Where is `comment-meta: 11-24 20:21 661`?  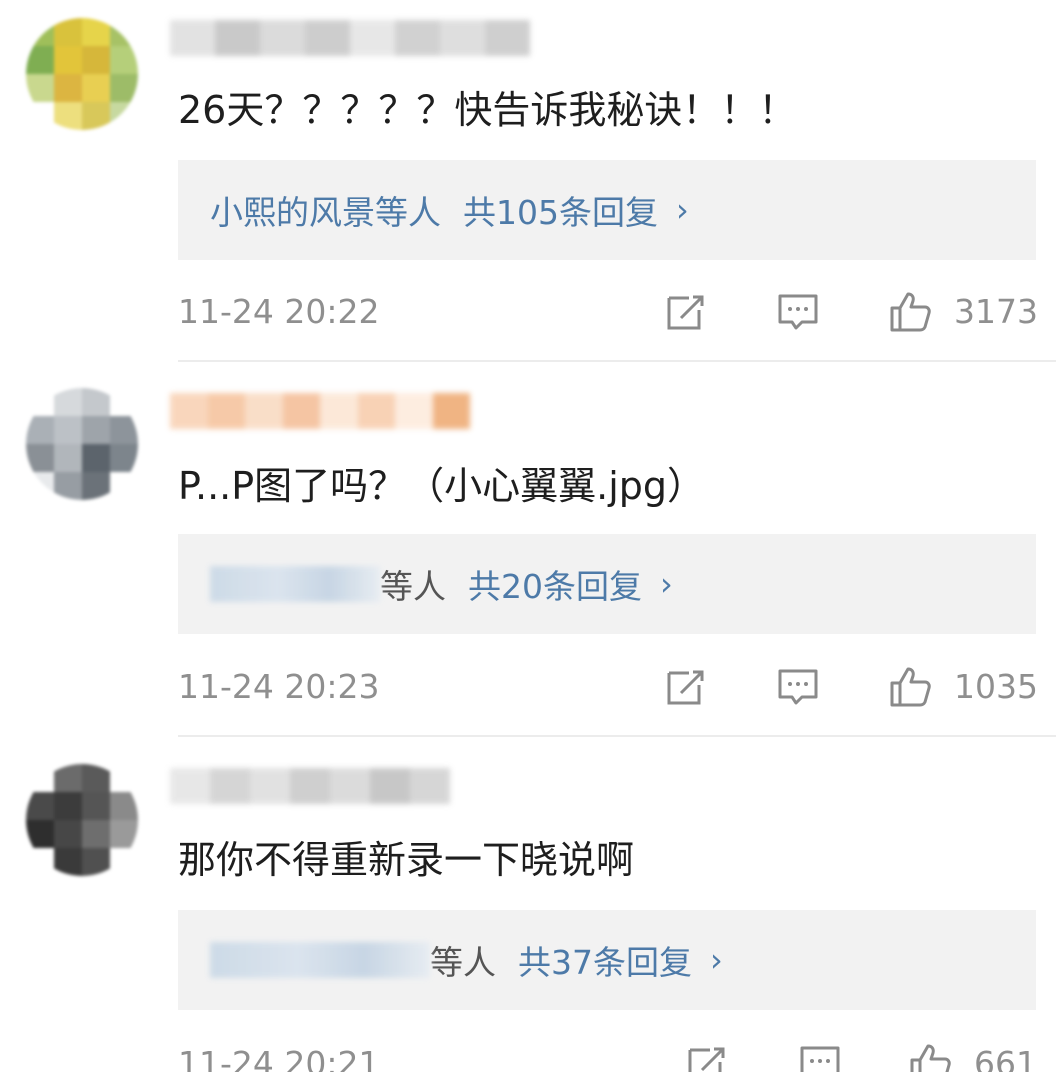 comment-meta: 11-24 20:21 661 is located at coordinates (528, 1056).